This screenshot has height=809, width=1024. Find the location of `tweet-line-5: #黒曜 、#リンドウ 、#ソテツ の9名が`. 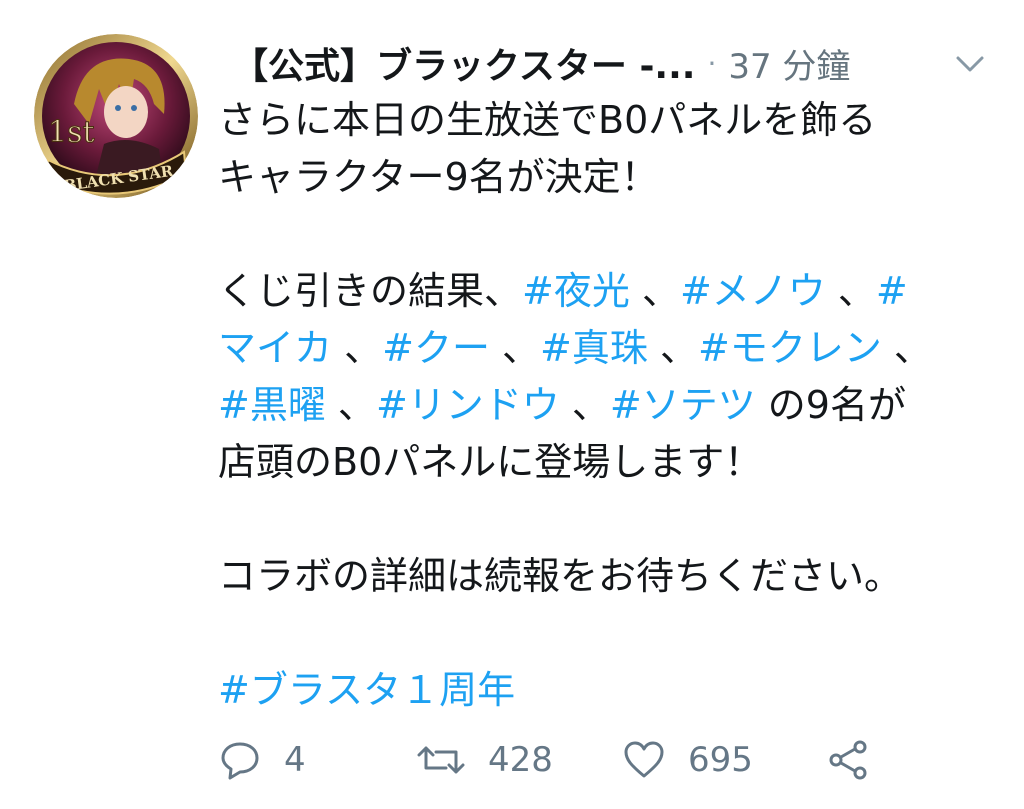

tweet-line-5: #黒曜 、#リンドウ 、#ソテツ の9名が is located at coordinates (562, 405).